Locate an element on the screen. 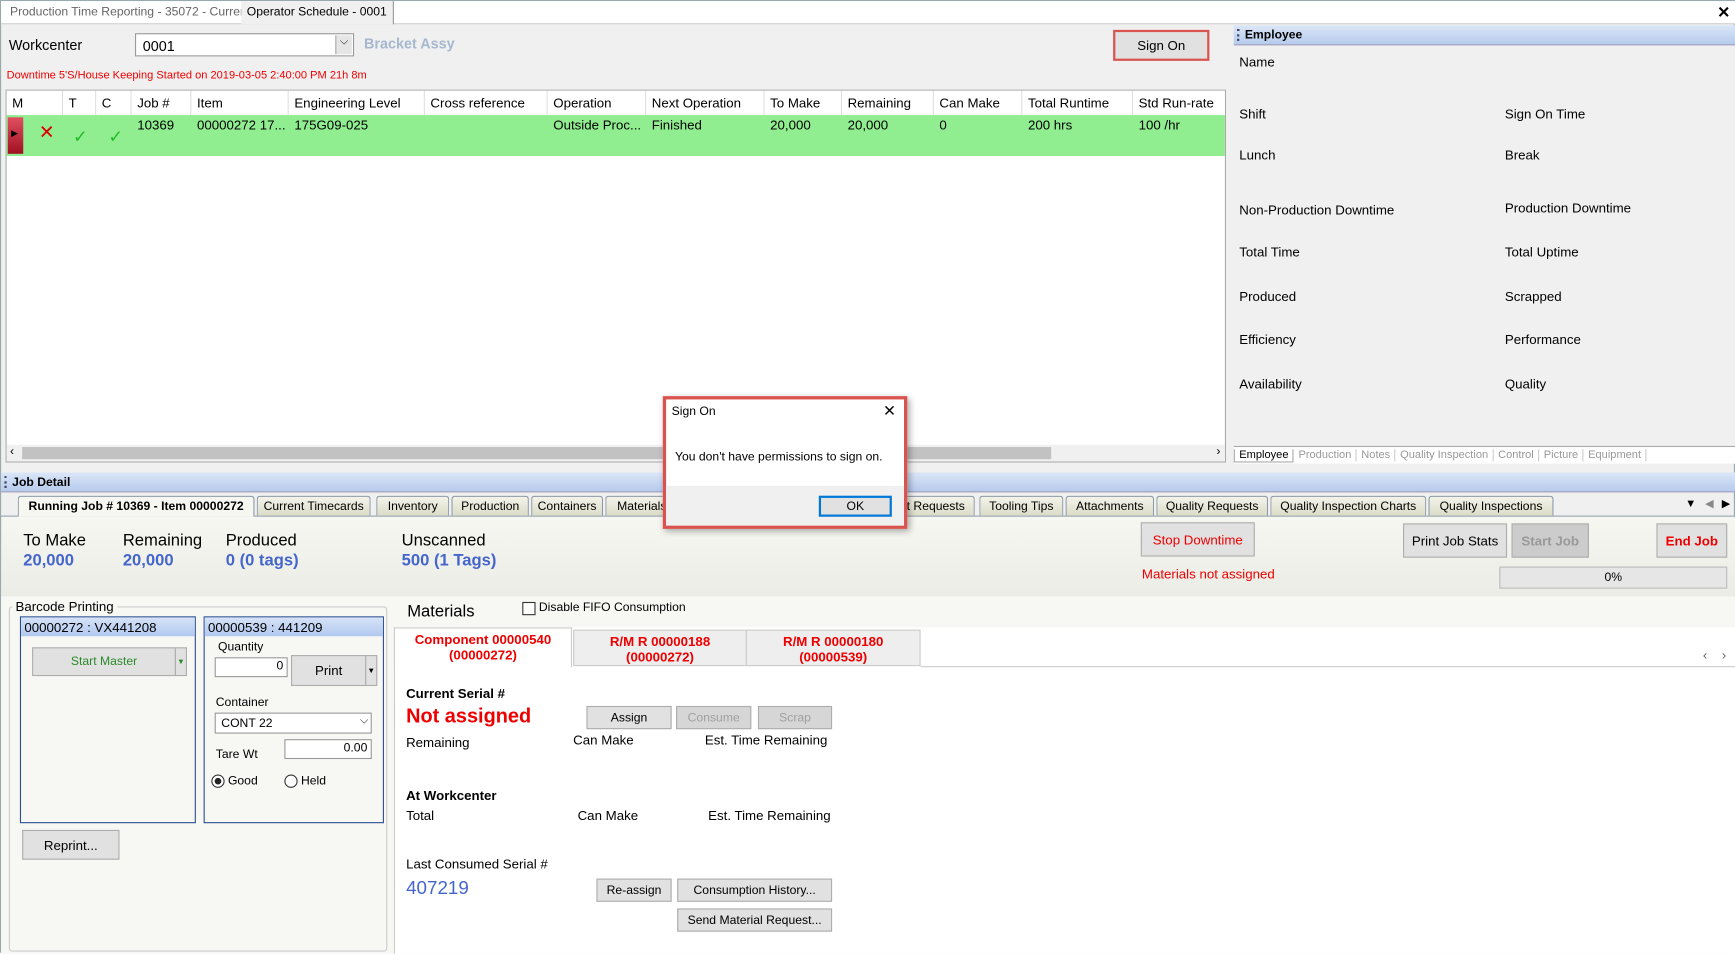 This screenshot has width=1735, height=954. col-std-run-rate: Std Run-rate is located at coordinates (1179, 103).